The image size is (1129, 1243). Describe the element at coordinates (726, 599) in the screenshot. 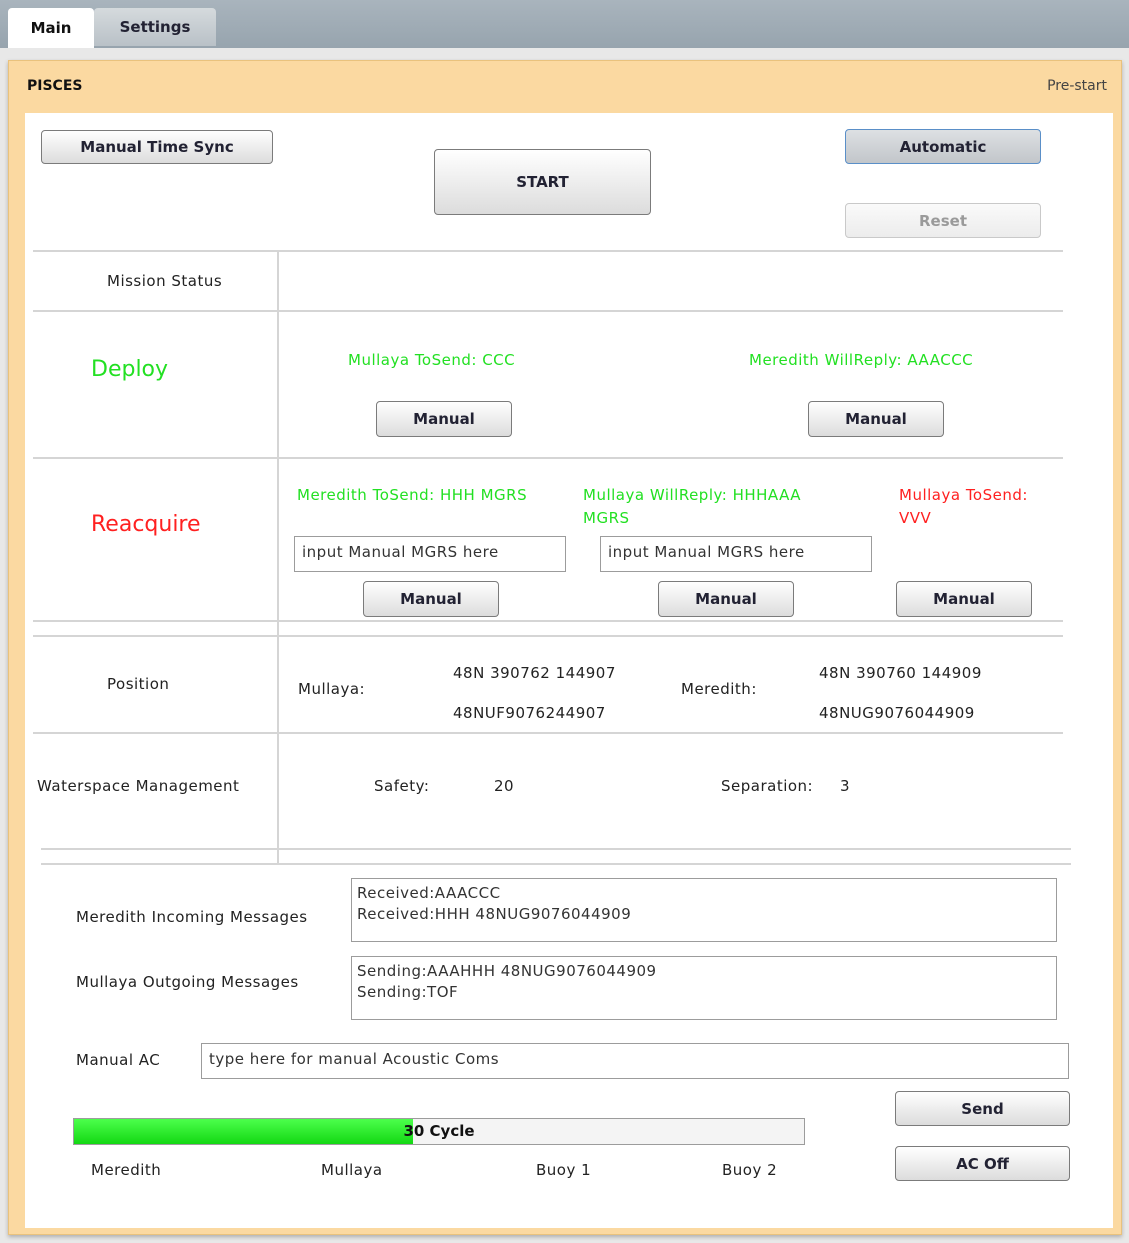

I see `reacquire-manual-button-2: Manual` at that location.